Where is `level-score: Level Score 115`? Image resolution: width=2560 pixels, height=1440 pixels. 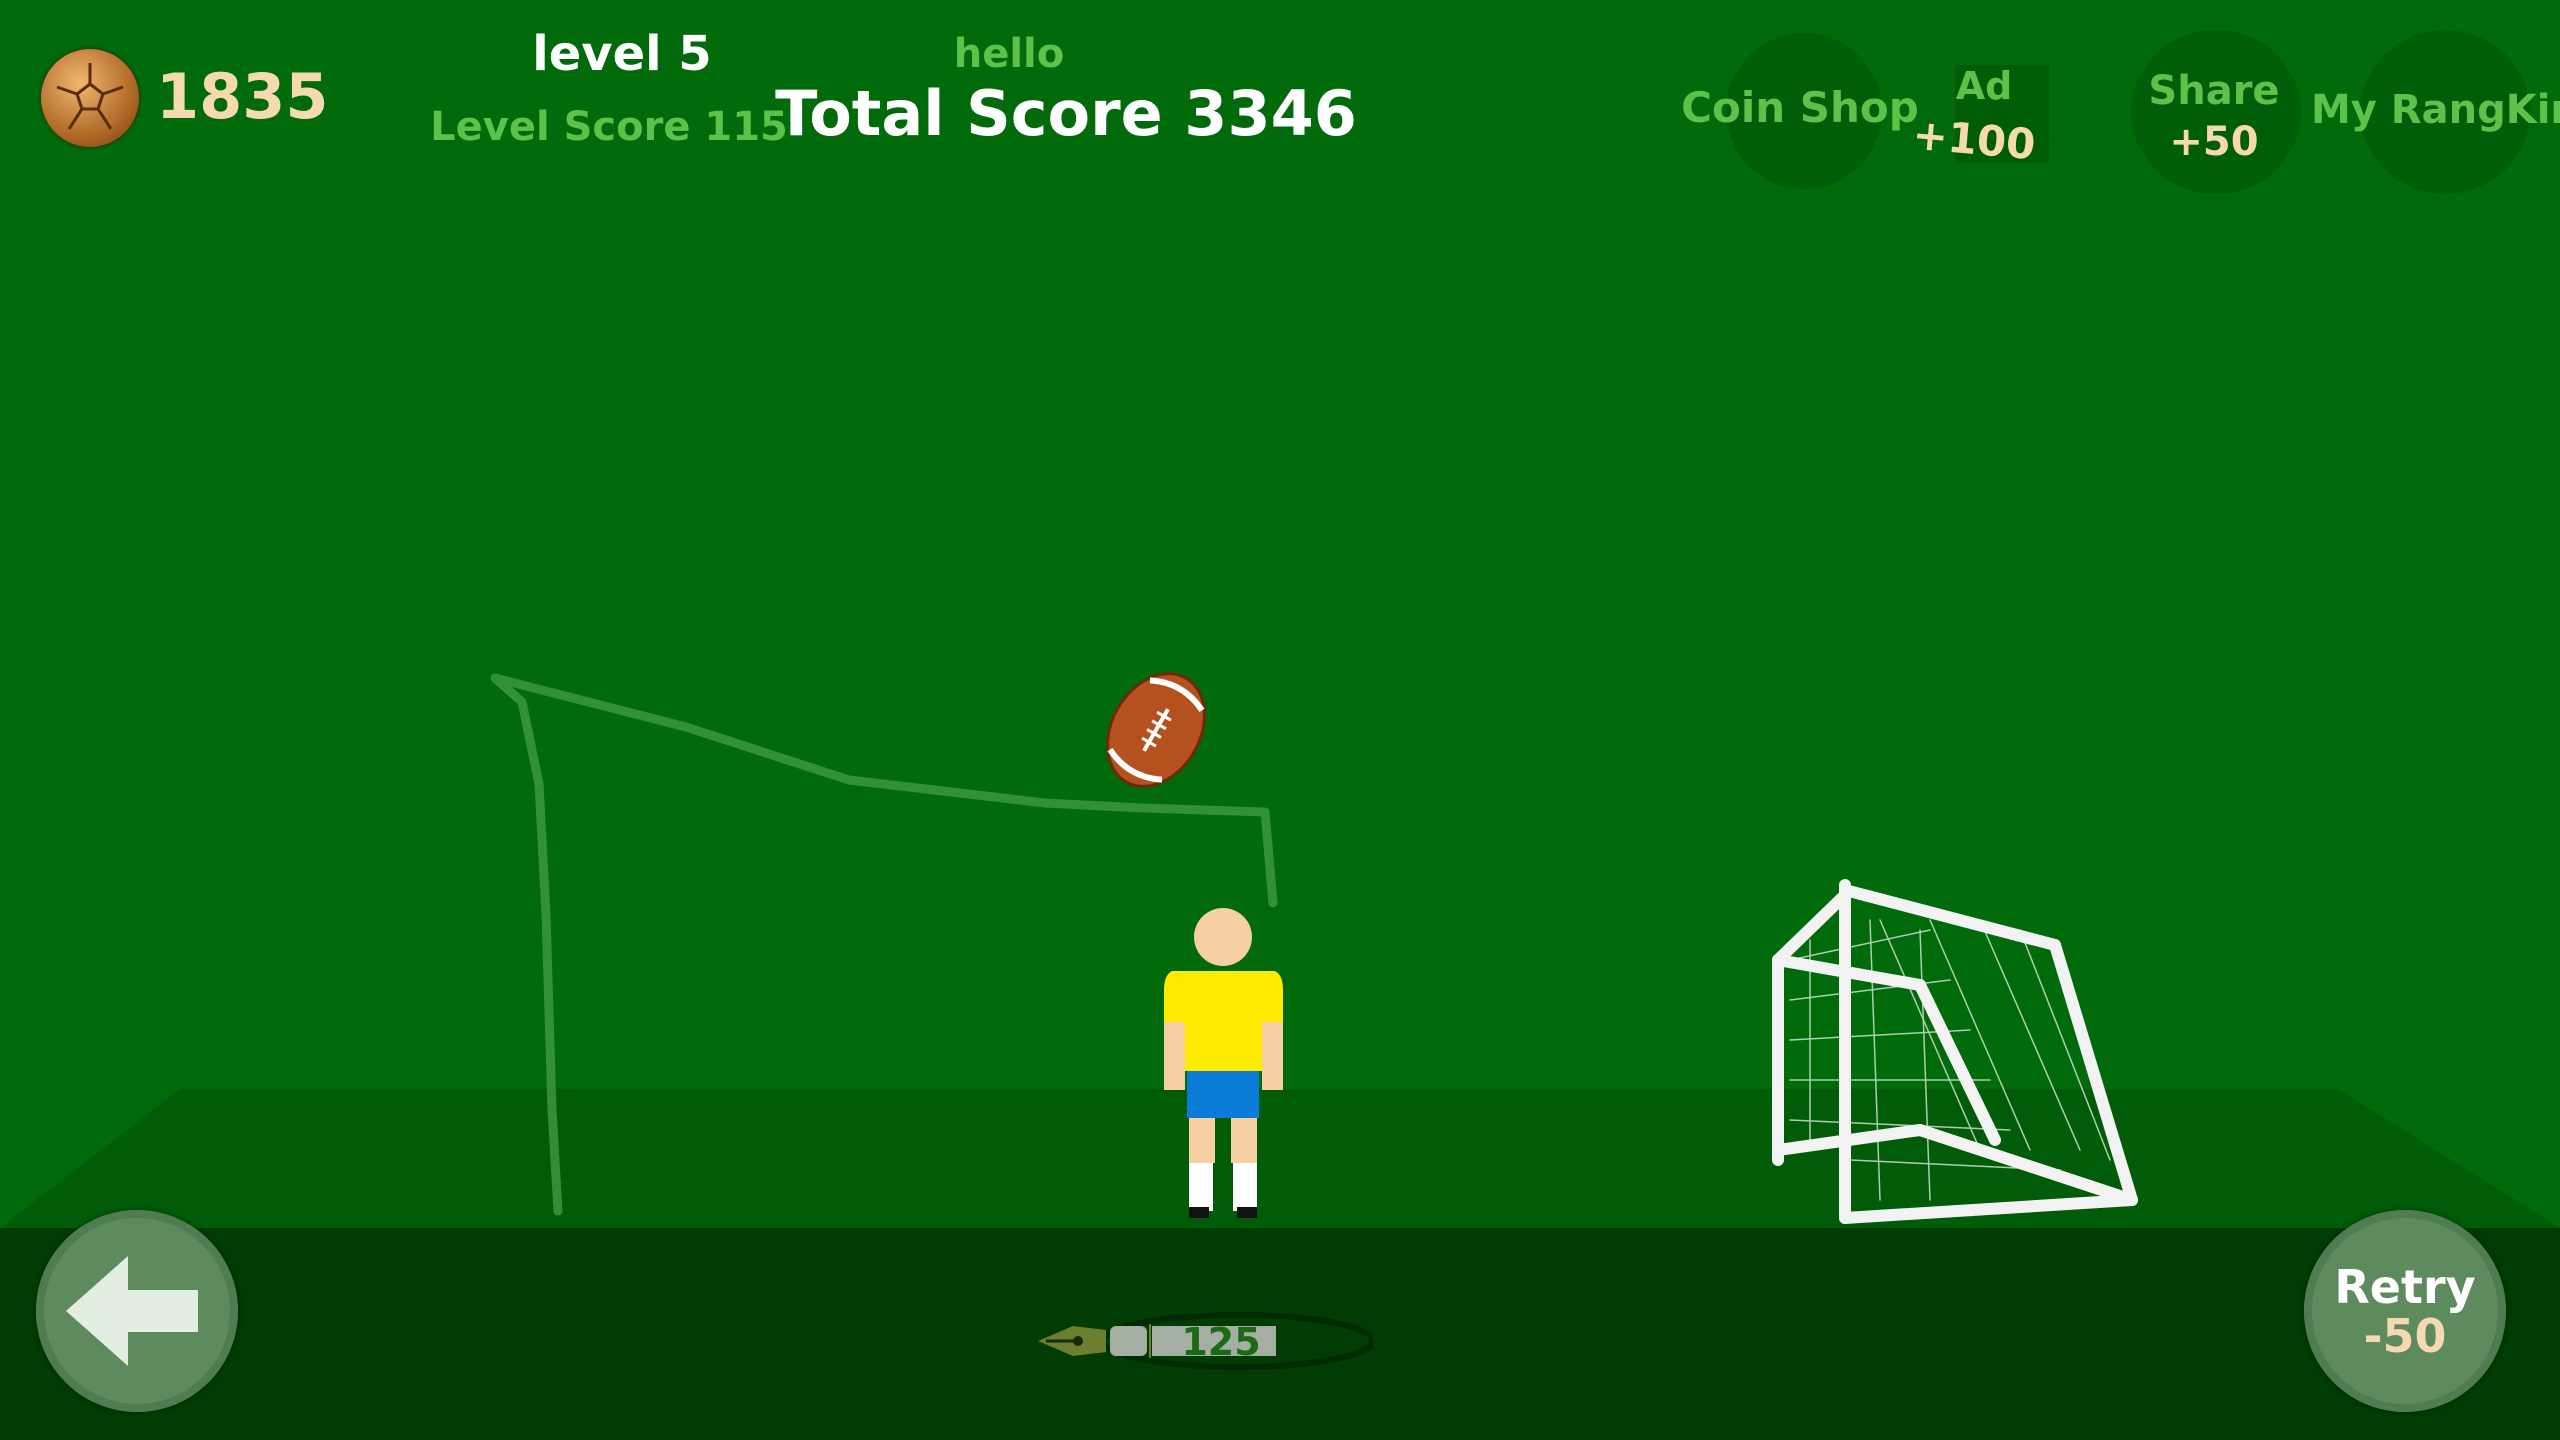 level-score: Level Score 115 is located at coordinates (609, 127).